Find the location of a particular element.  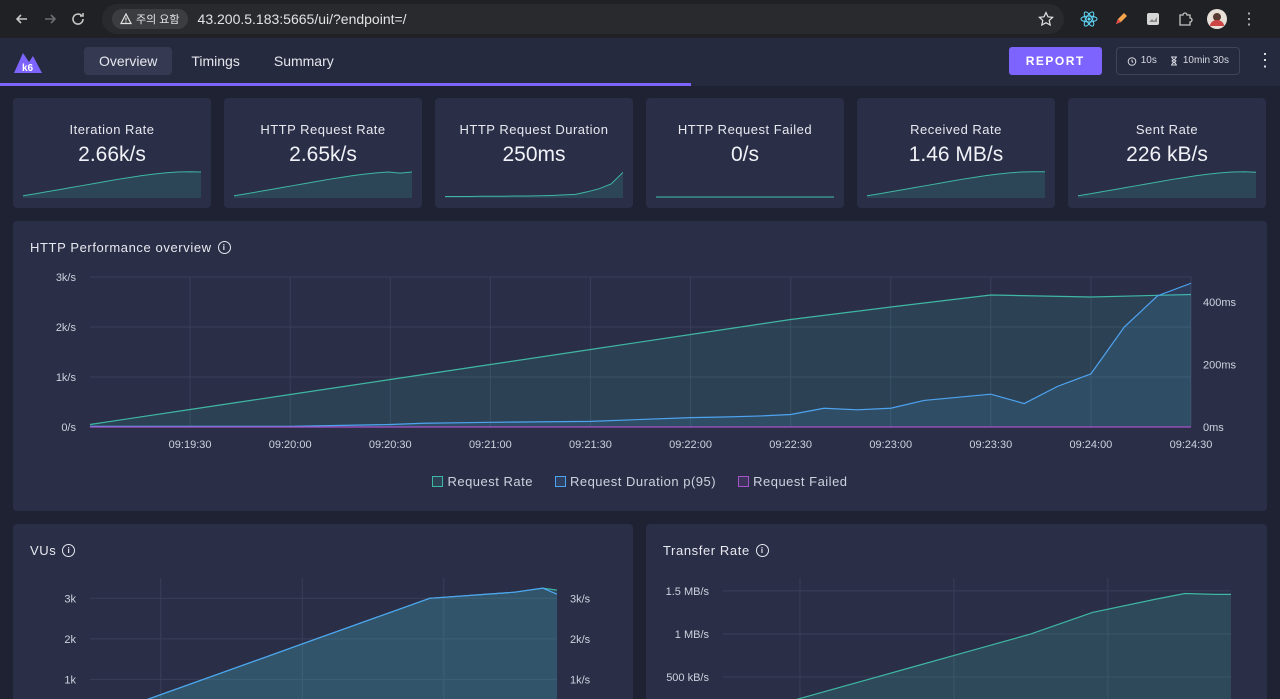

transfer-rate-chart: 500 kB/s 1 MB/s 1.5 MB/s is located at coordinates (956, 634).